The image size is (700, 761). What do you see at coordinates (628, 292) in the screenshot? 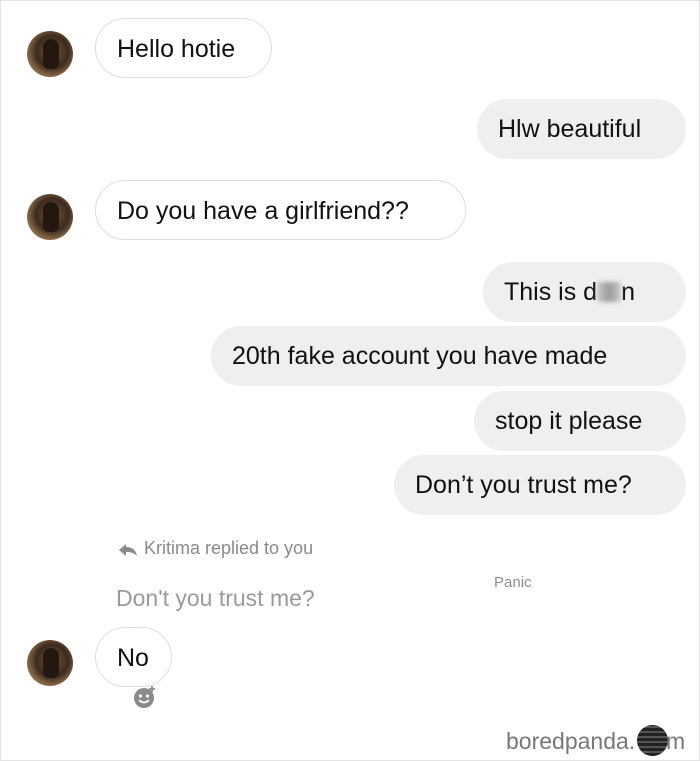
I see `message-text-end: n` at bounding box center [628, 292].